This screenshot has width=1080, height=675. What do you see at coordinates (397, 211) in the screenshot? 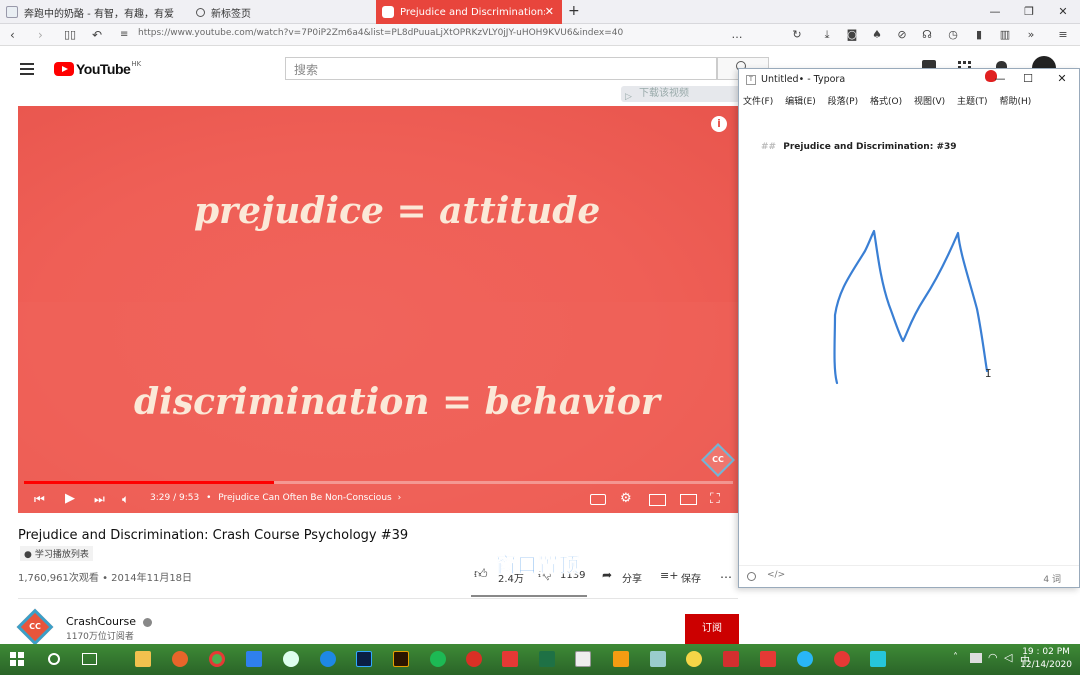
I see `video-text-line1: prejudice = attitude` at bounding box center [397, 211].